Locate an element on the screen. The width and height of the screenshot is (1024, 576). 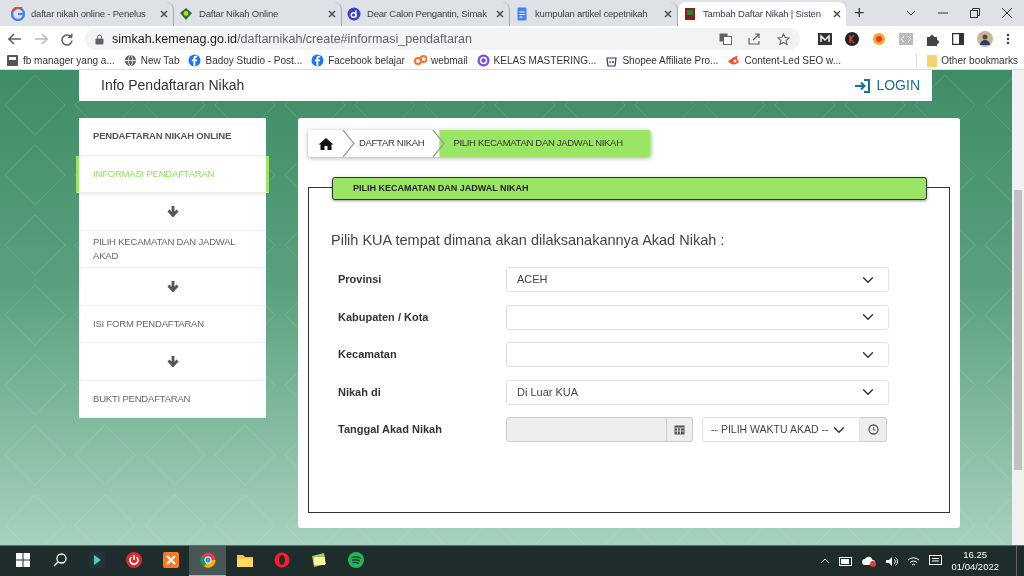
select-field: ACEH is located at coordinates (697, 279).